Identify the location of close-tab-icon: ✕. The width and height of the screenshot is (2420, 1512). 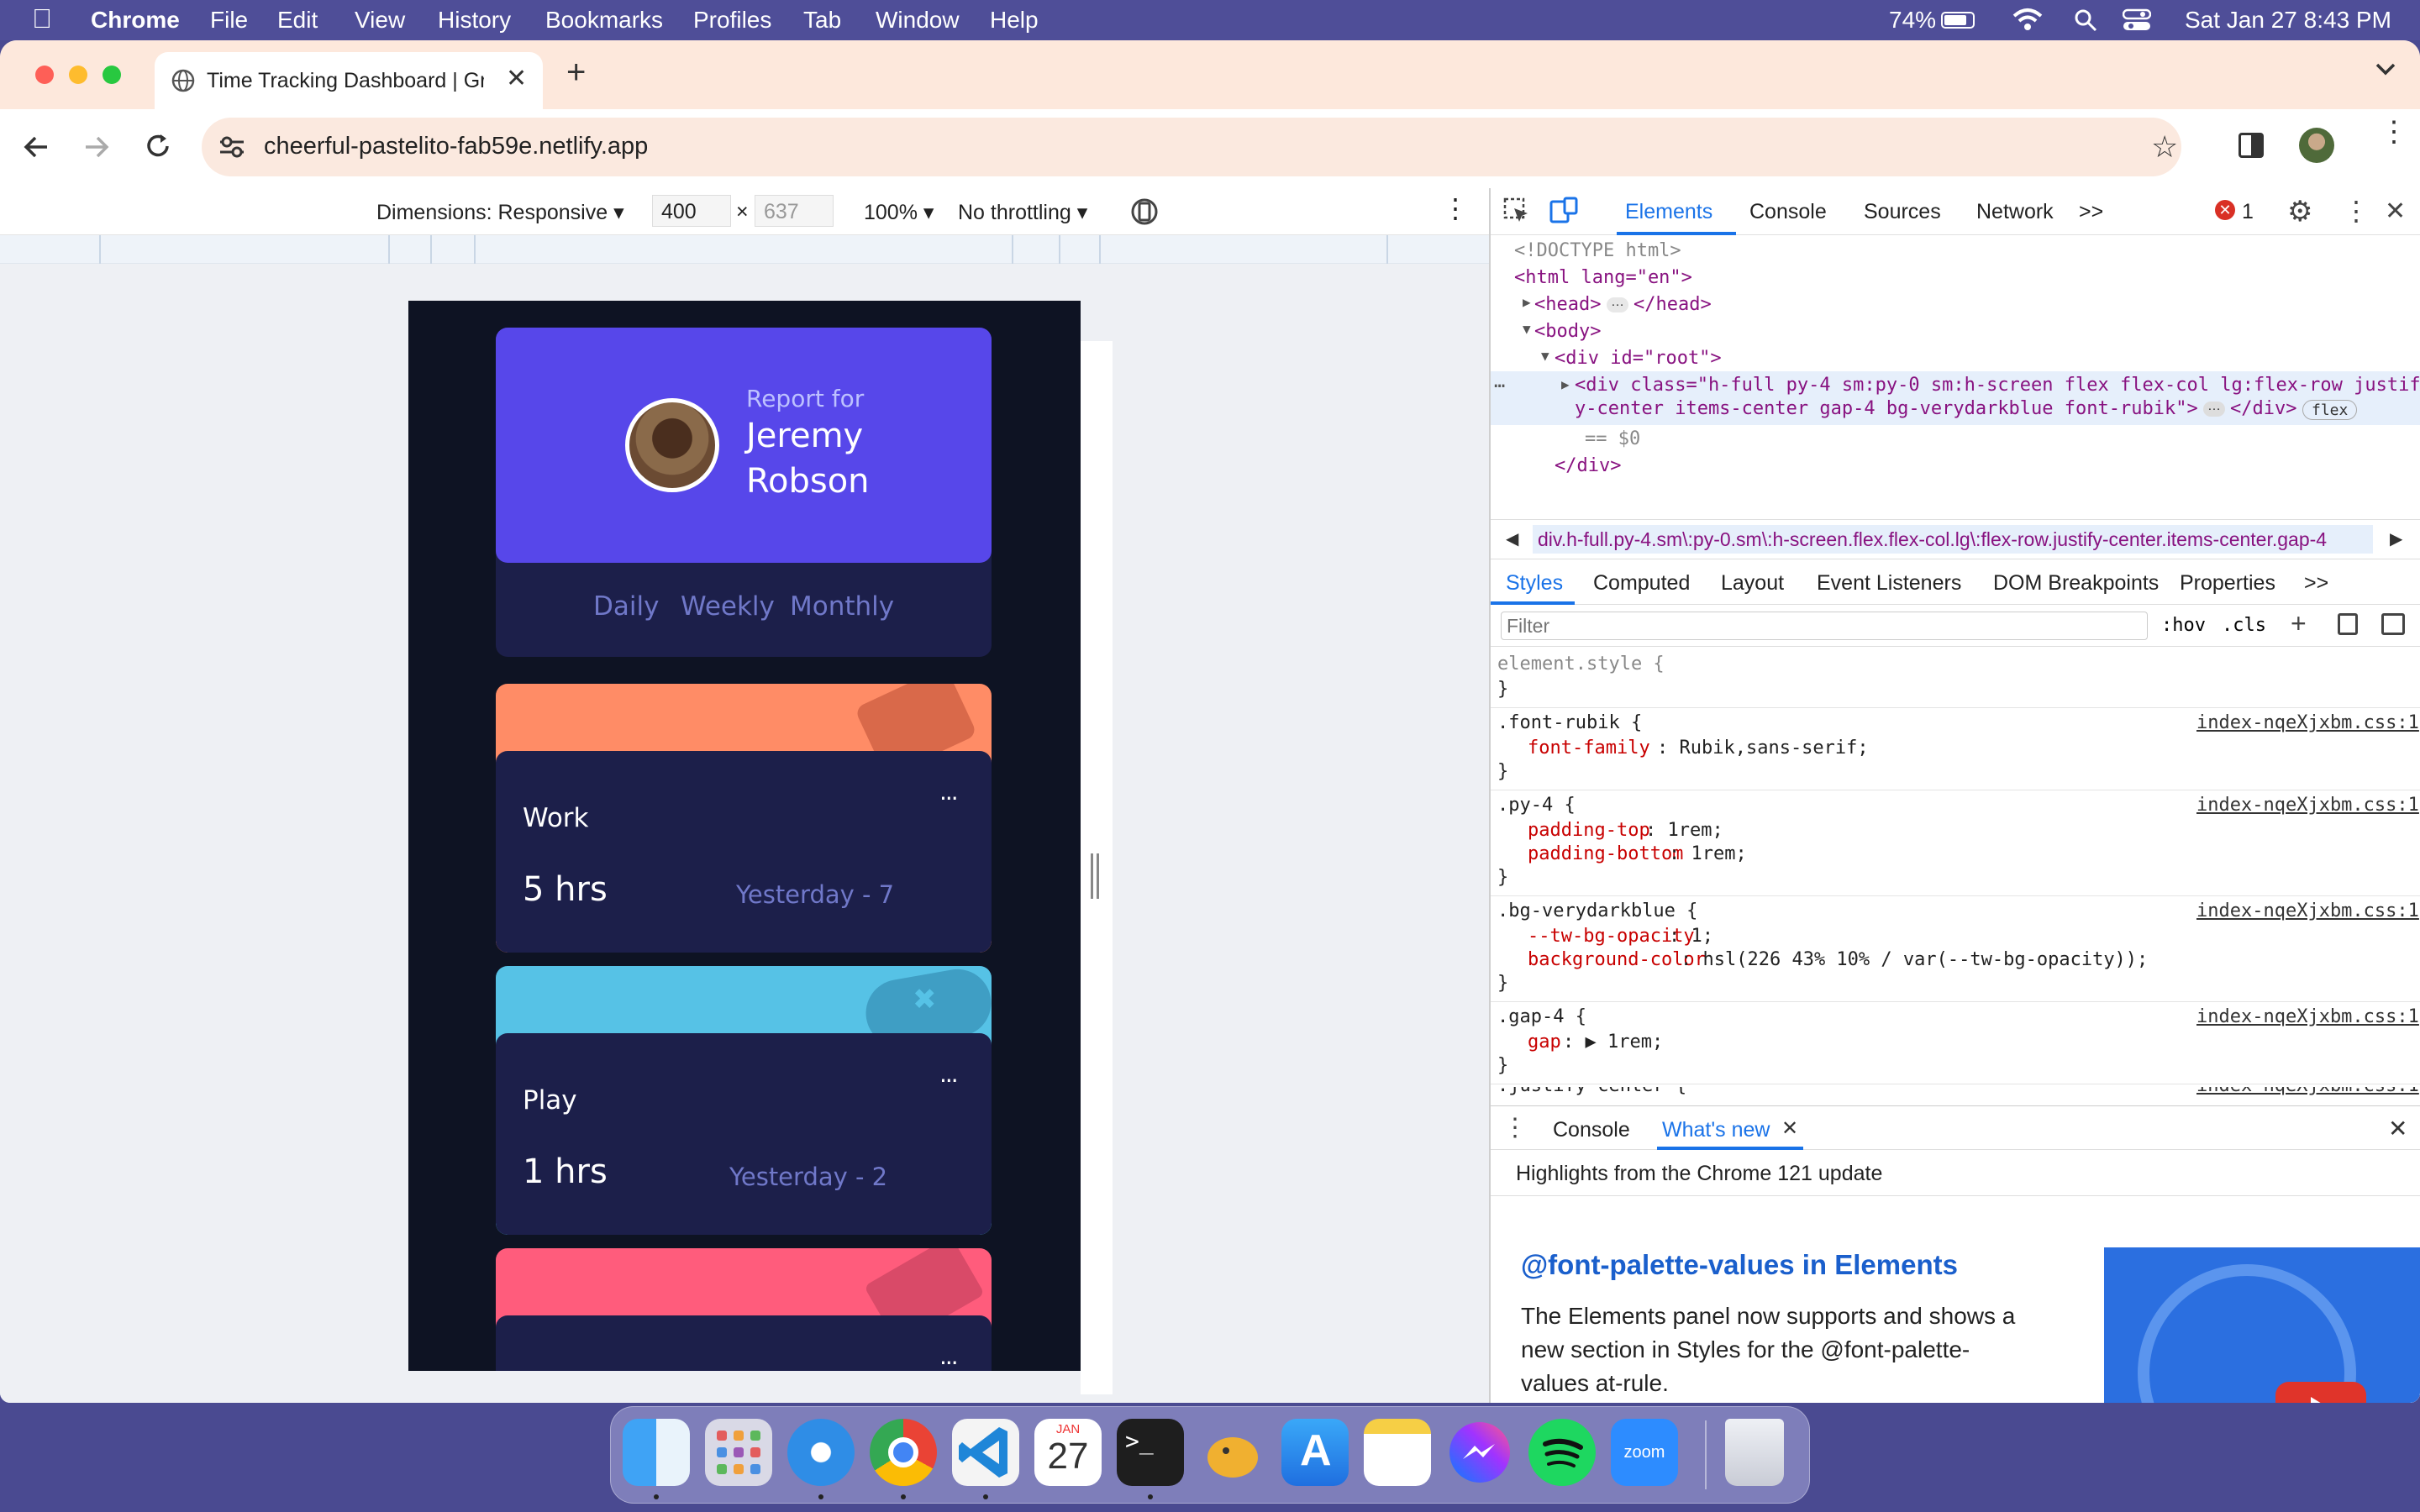
(516, 78).